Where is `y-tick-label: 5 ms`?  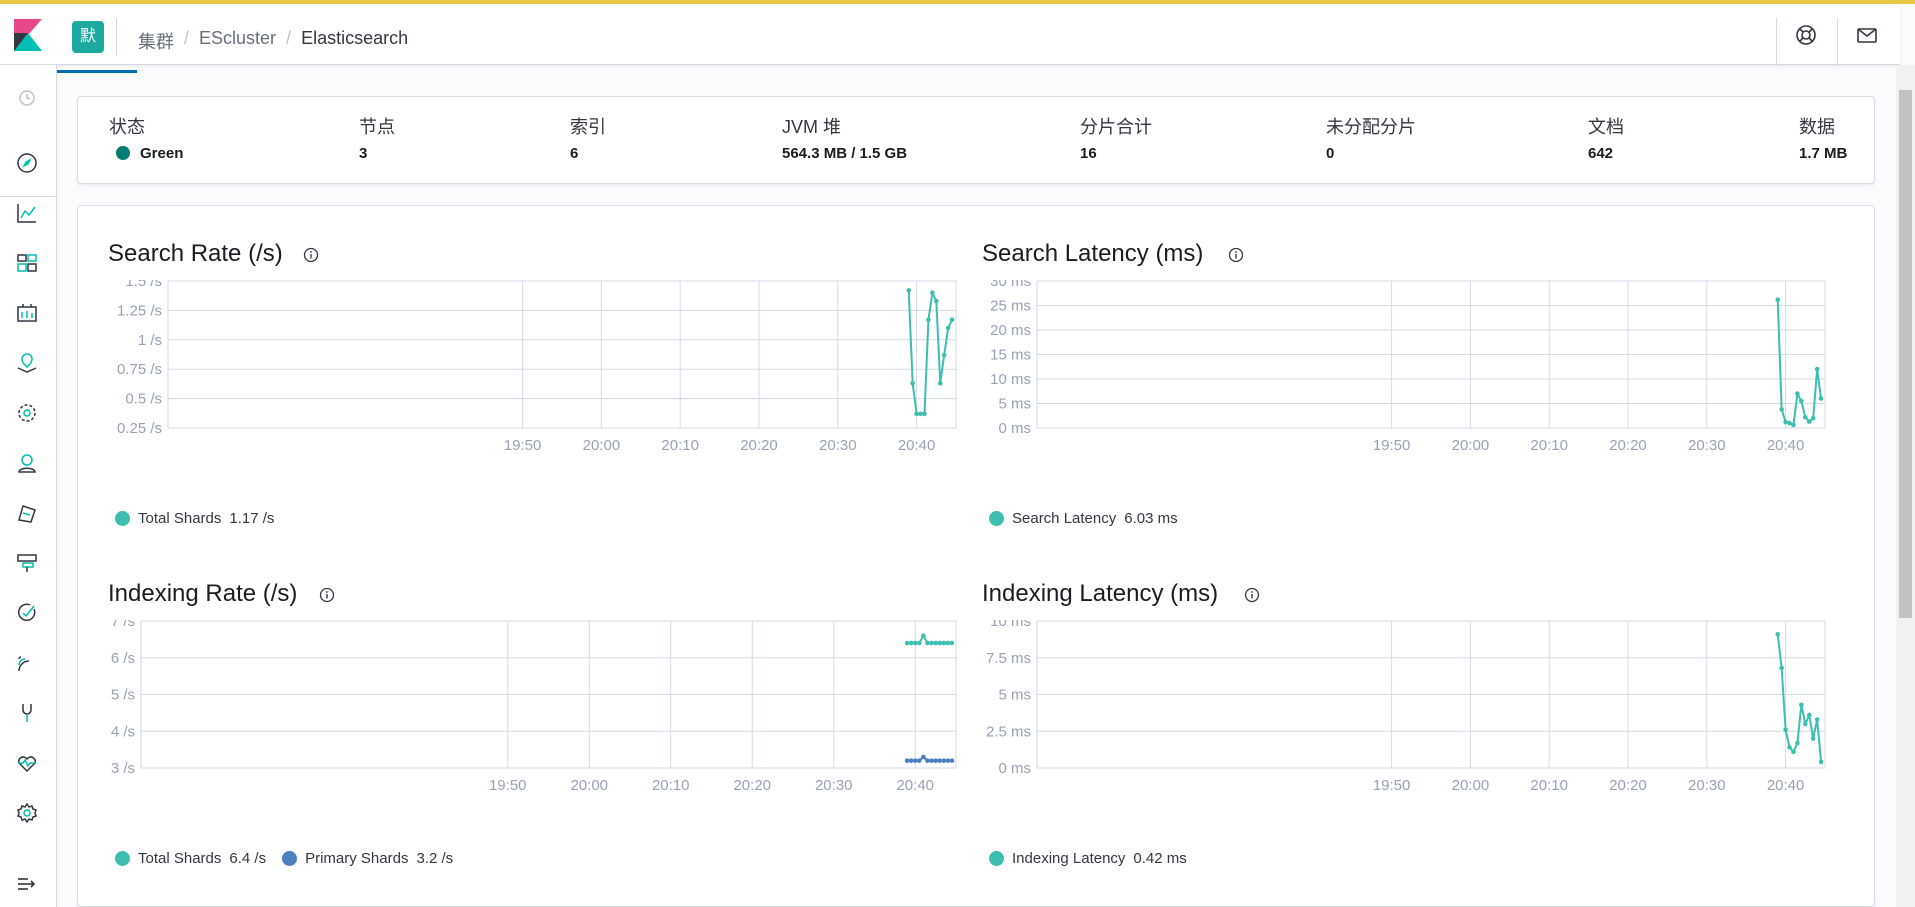 y-tick-label: 5 ms is located at coordinates (1014, 695).